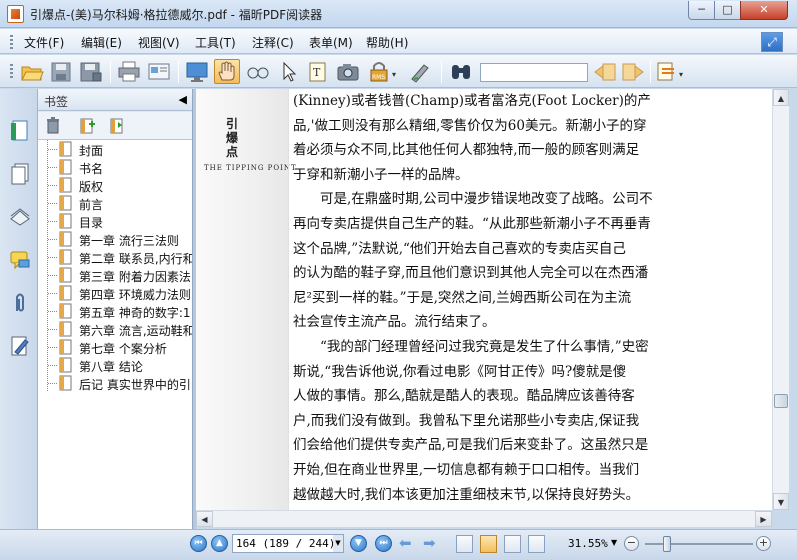 Image resolution: width=797 pixels, height=559 pixels. I want to click on pages-tab-icon, so click(20, 173).